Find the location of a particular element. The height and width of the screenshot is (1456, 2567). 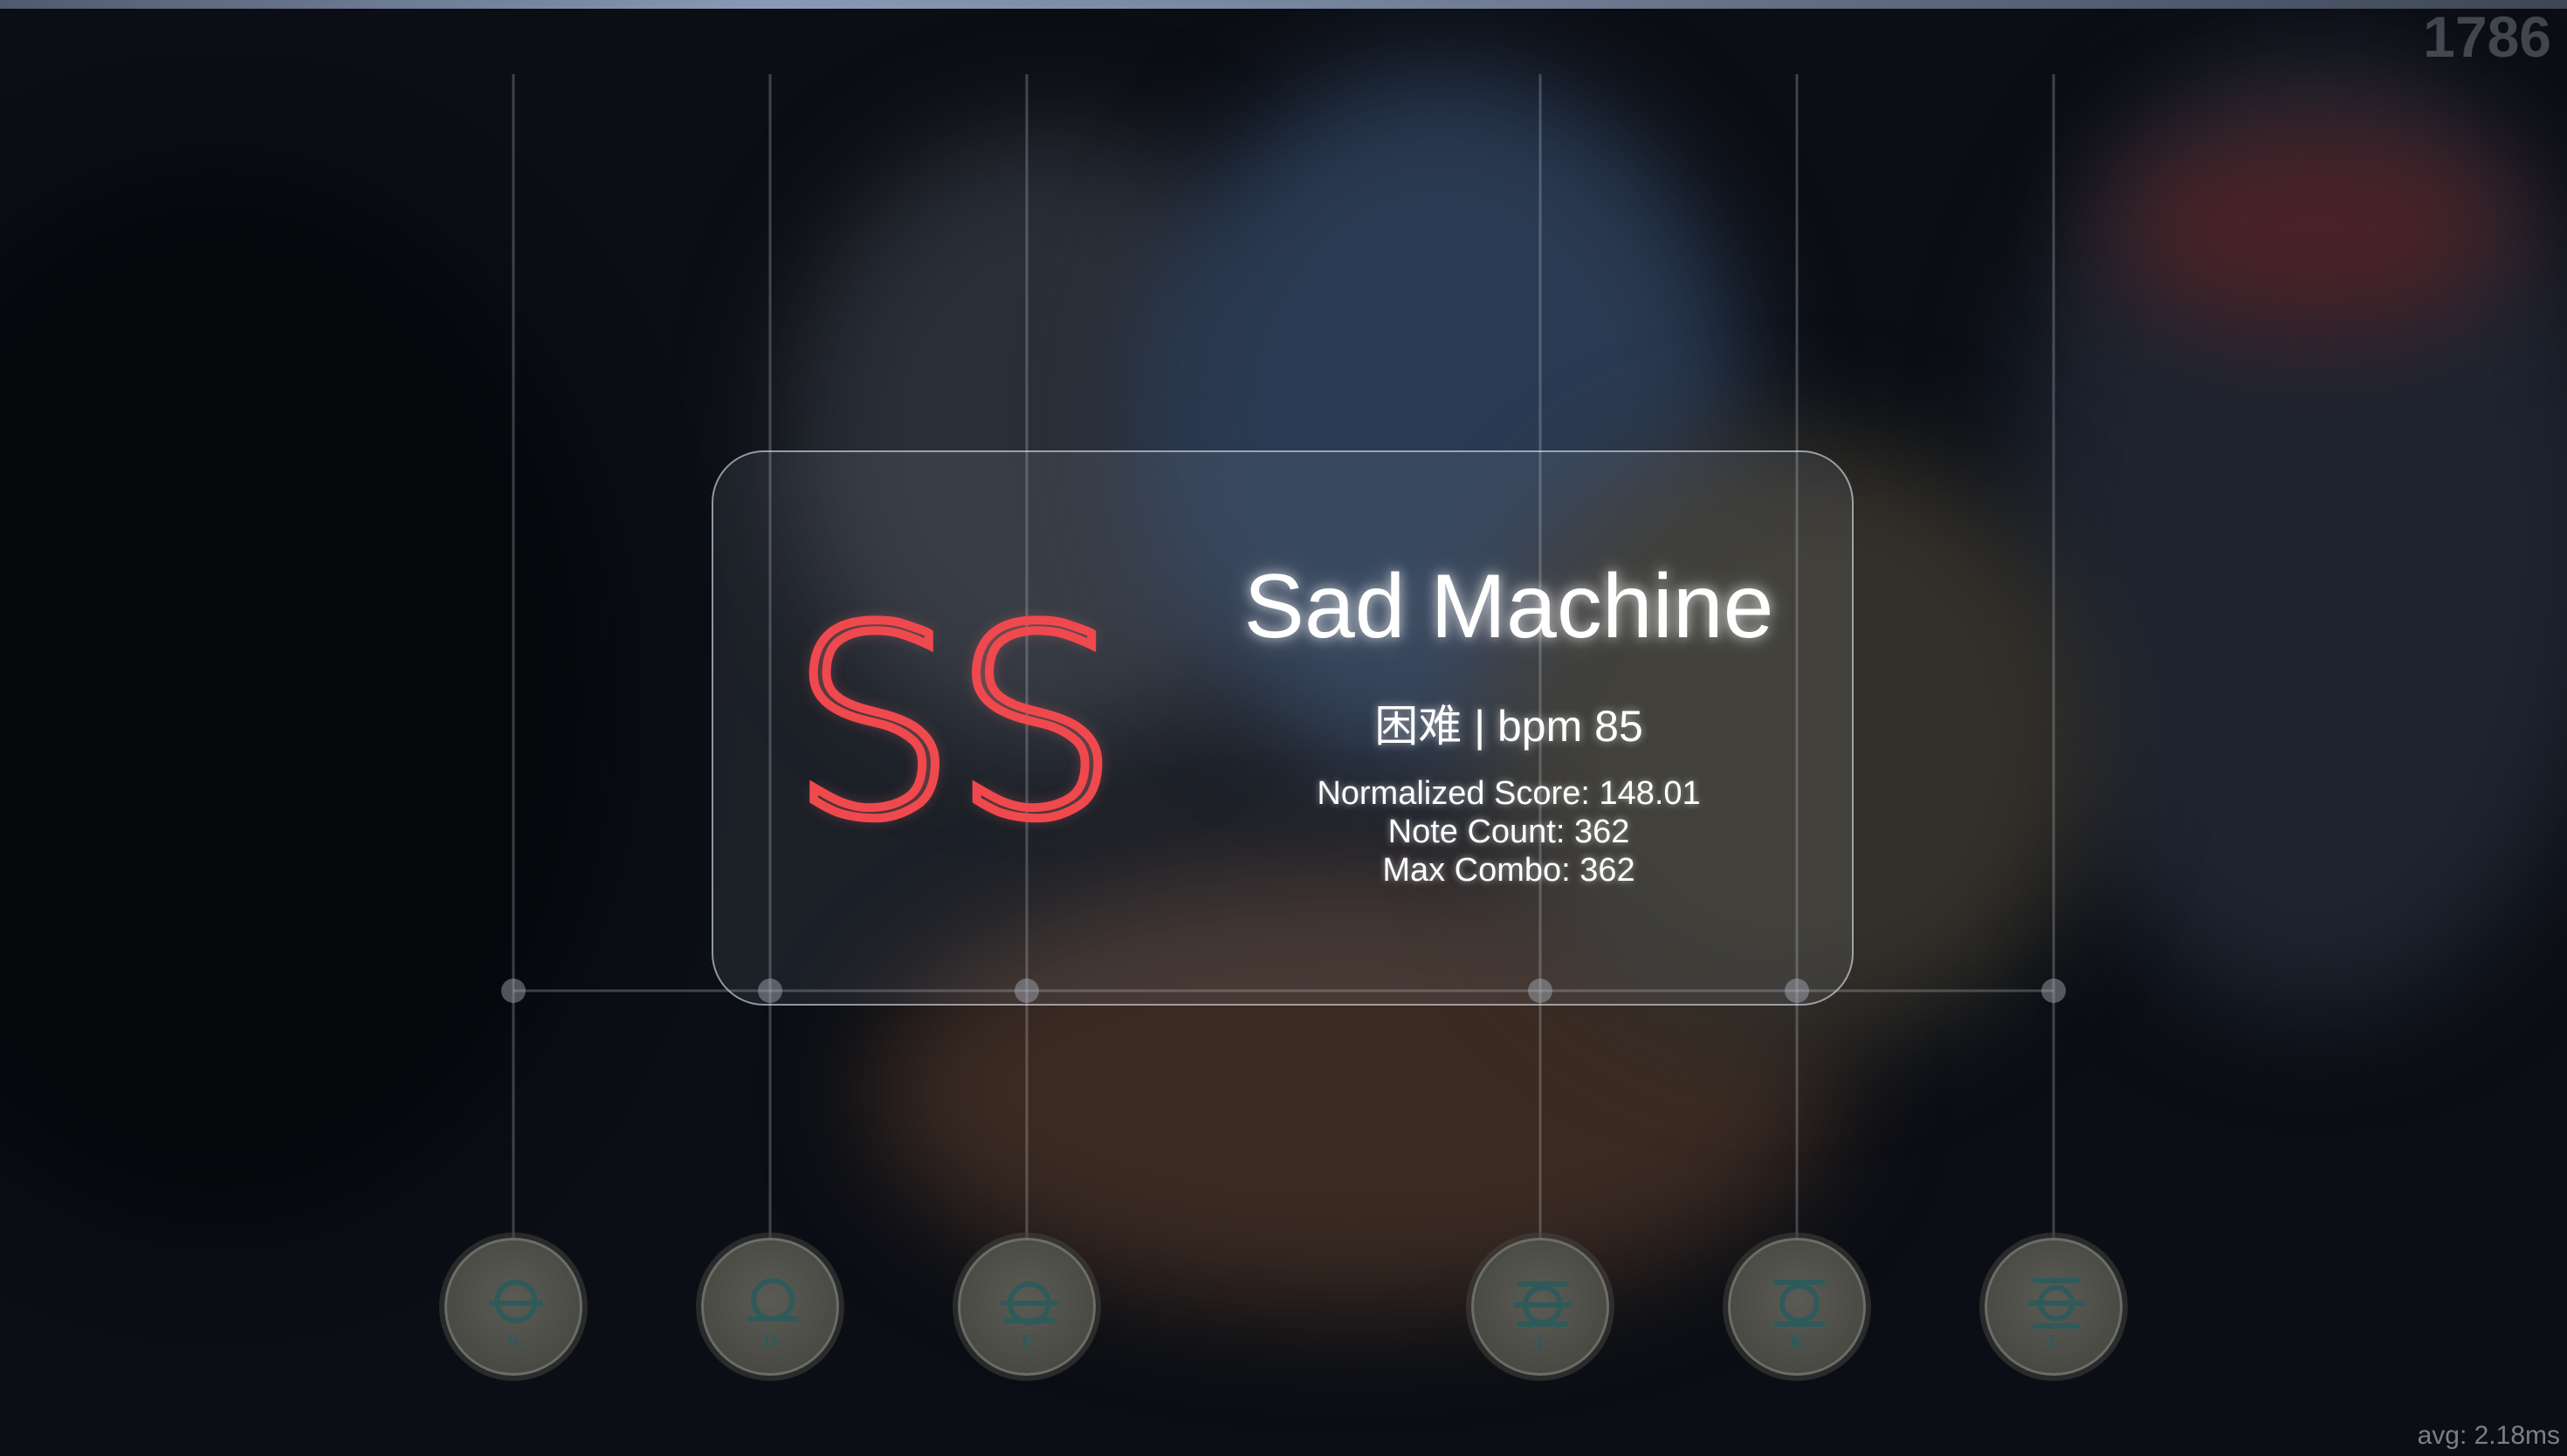

key-receptor-j: J is located at coordinates (1540, 1307).